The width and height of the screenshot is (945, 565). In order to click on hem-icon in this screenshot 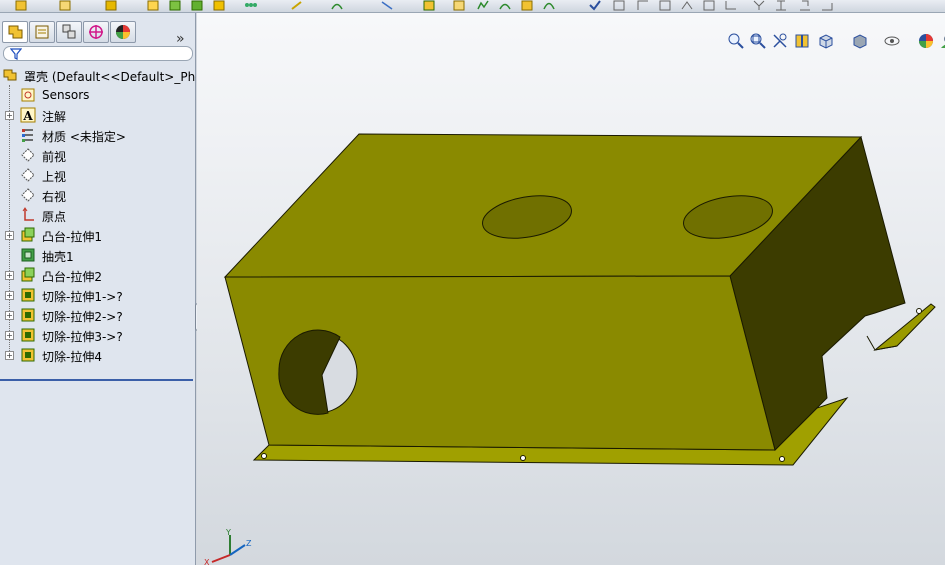, I will do `click(709, 5)`.